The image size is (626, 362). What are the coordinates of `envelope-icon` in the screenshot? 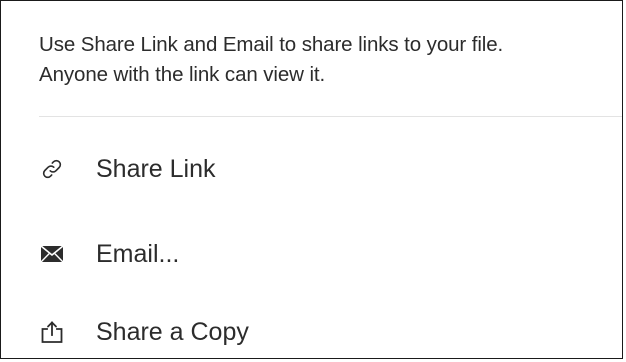 It's located at (52, 254).